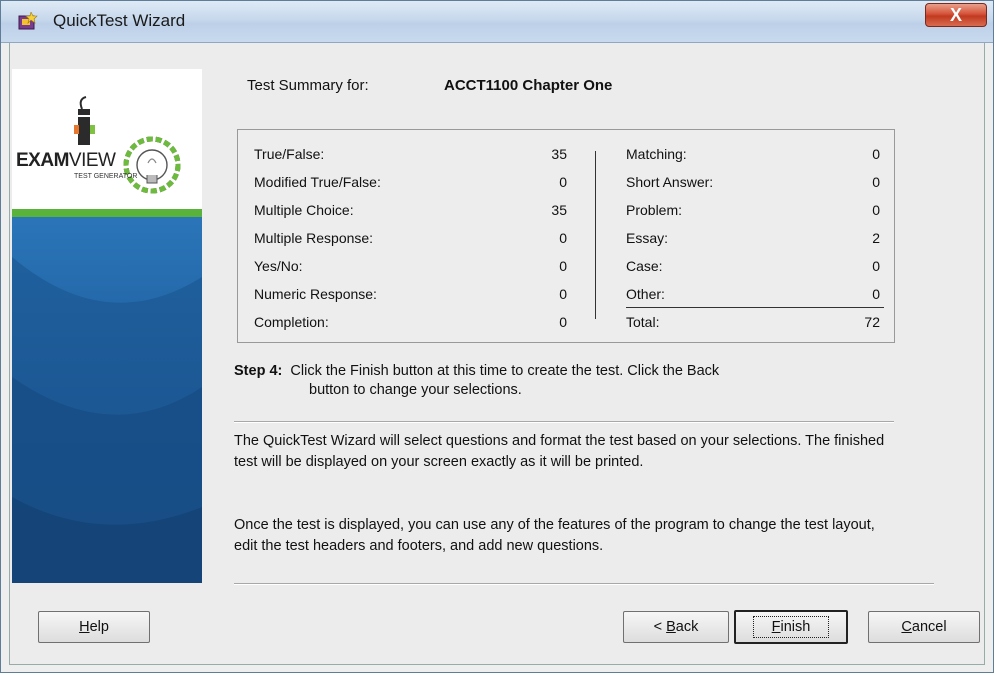 The height and width of the screenshot is (675, 996). Describe the element at coordinates (415, 390) in the screenshot. I see `step-text-line2: button to change your selections.` at that location.